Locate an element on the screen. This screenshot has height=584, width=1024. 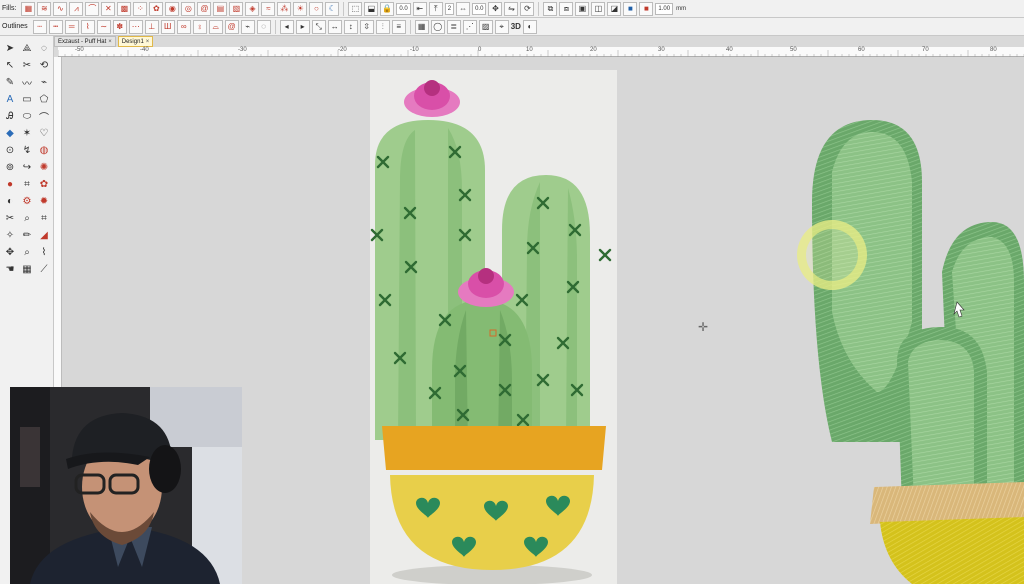
trace-icon: ⌖ is located at coordinates (501, 26).